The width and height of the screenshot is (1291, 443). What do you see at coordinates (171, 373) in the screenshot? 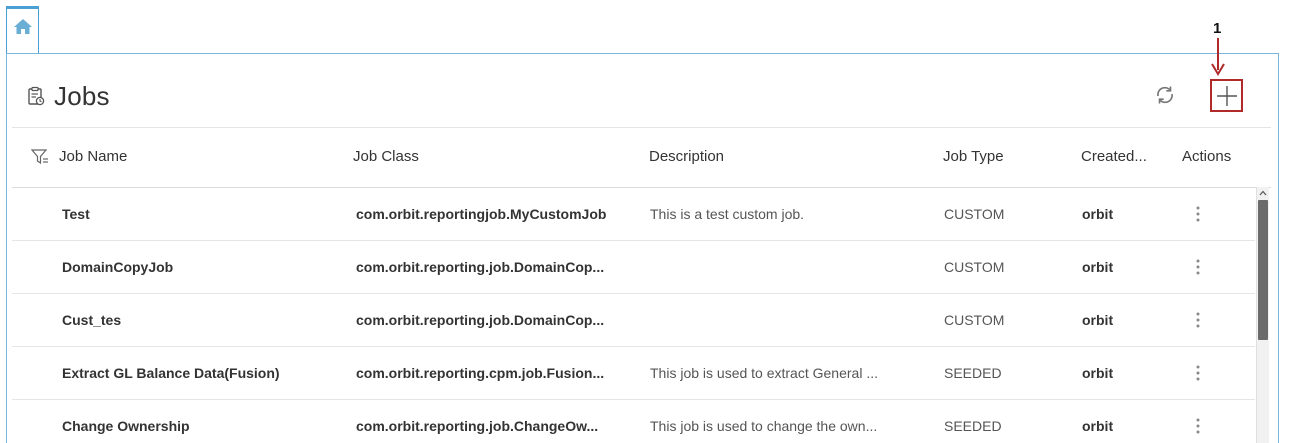
I see `job-name-cell: Extract GL Balance Data(Fusion)` at bounding box center [171, 373].